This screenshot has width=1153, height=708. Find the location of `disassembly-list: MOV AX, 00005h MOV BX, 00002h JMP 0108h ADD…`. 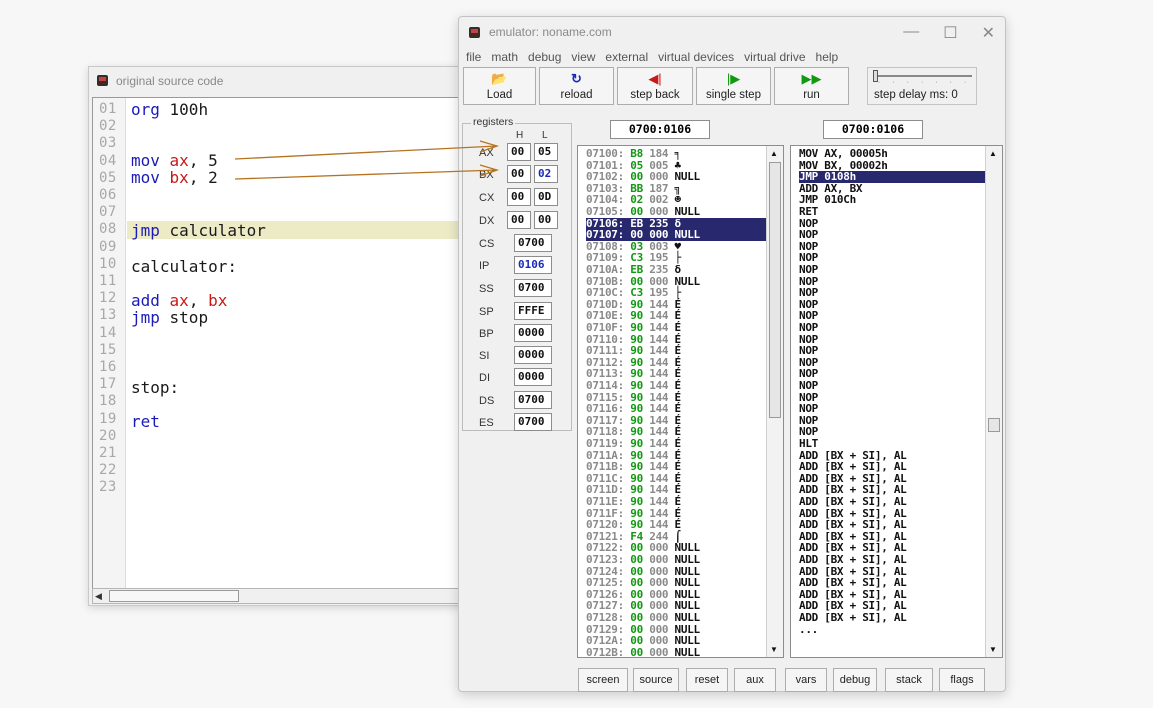

disassembly-list: MOV AX, 00005h MOV BX, 00002h JMP 0108h ADD… is located at coordinates (896, 401).